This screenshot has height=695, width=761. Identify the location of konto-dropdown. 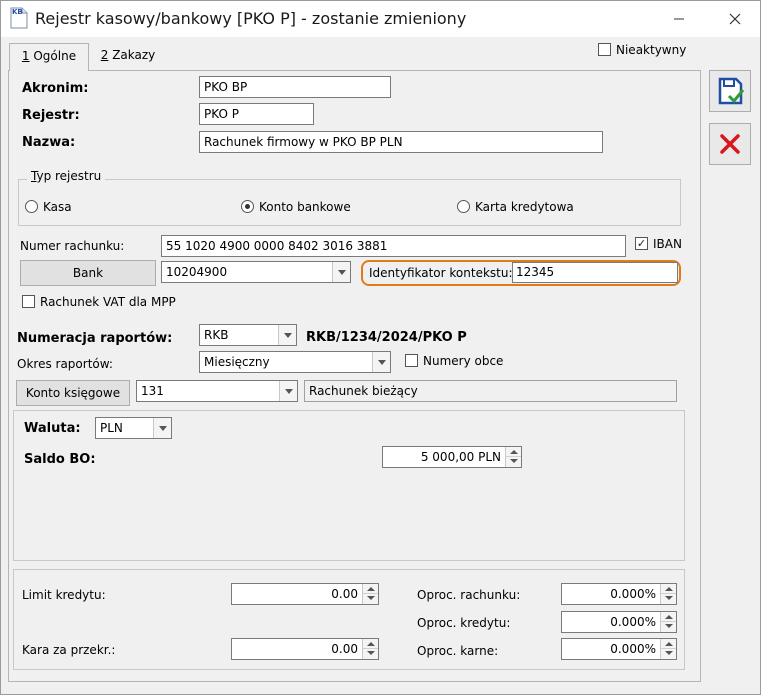
(288, 391).